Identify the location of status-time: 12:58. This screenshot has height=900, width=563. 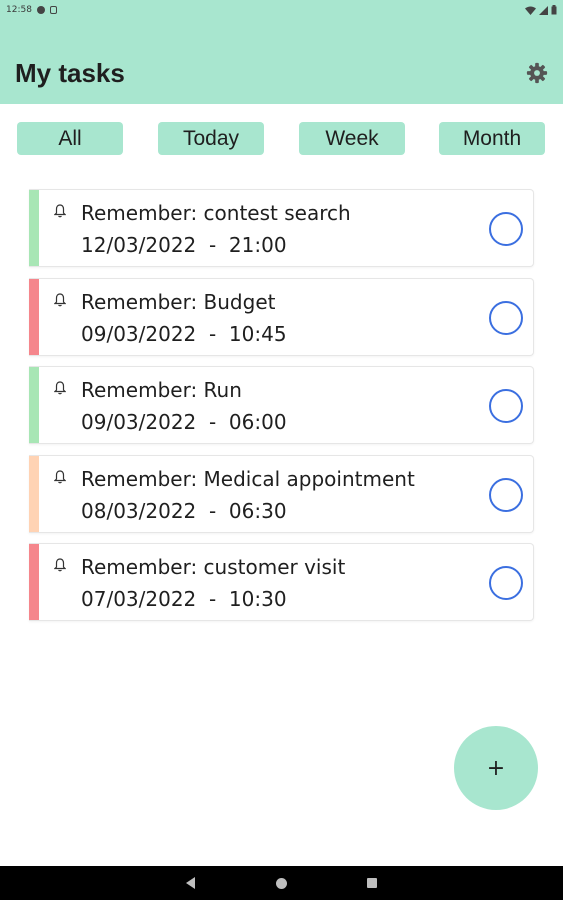
(19, 10).